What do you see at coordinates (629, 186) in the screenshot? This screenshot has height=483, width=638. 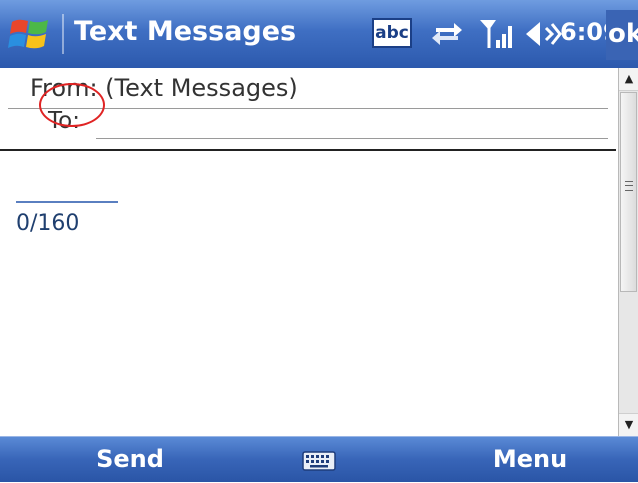 I see `thumb-grip-icon` at bounding box center [629, 186].